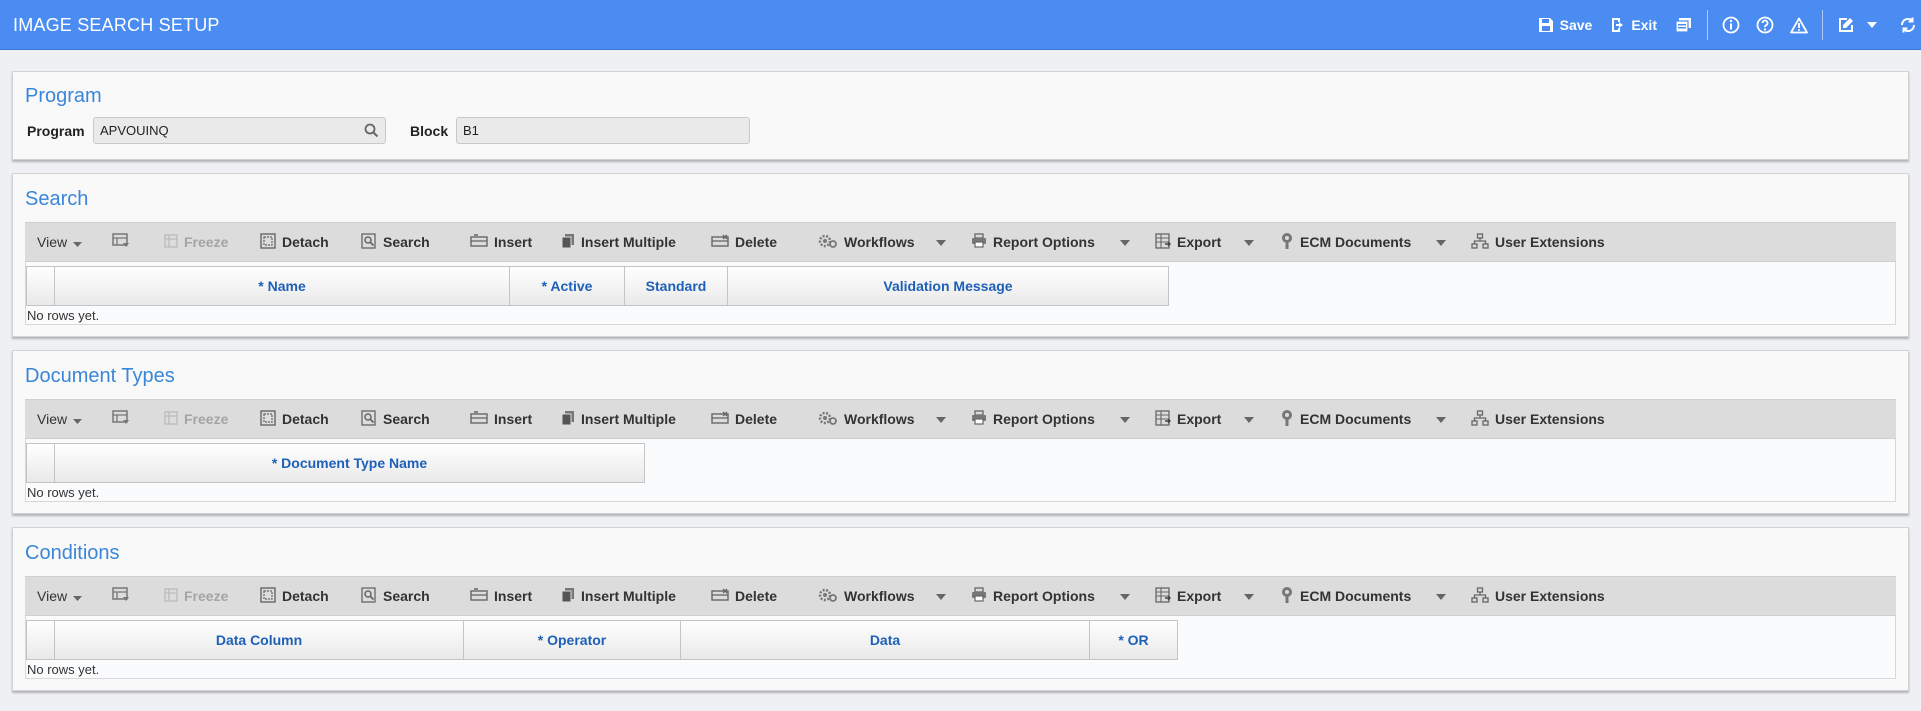 The image size is (1921, 711). I want to click on block-input: B1, so click(603, 130).